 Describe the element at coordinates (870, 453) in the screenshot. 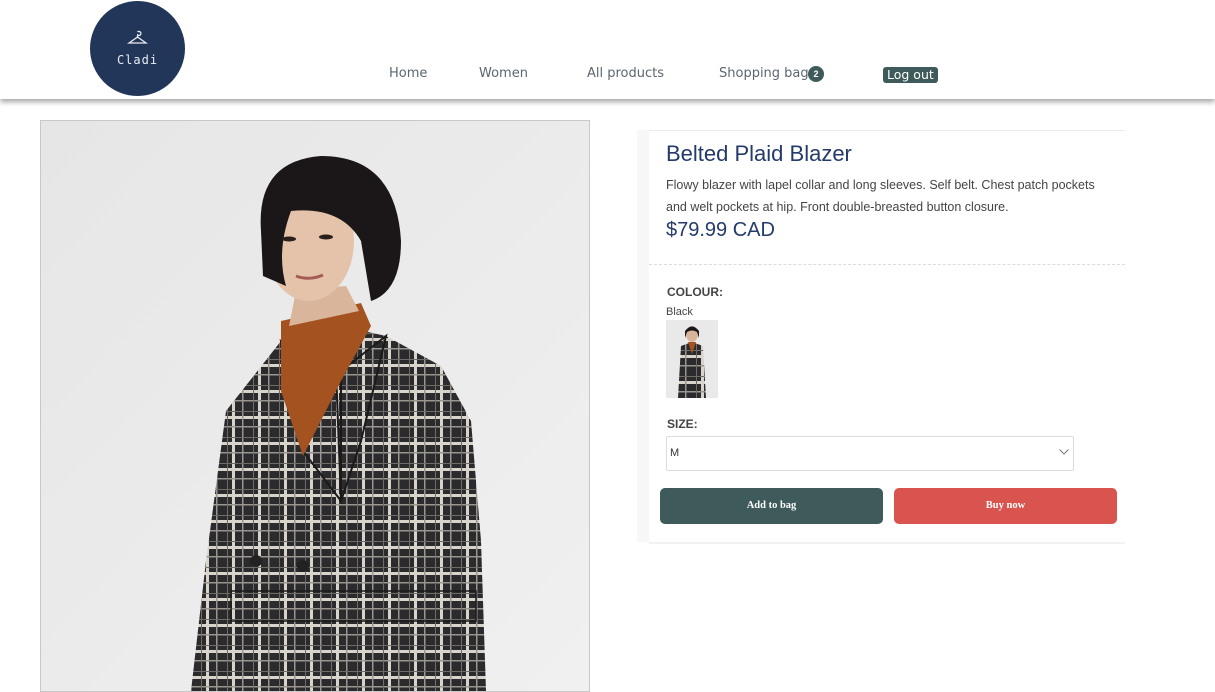

I see `size-select: M` at that location.